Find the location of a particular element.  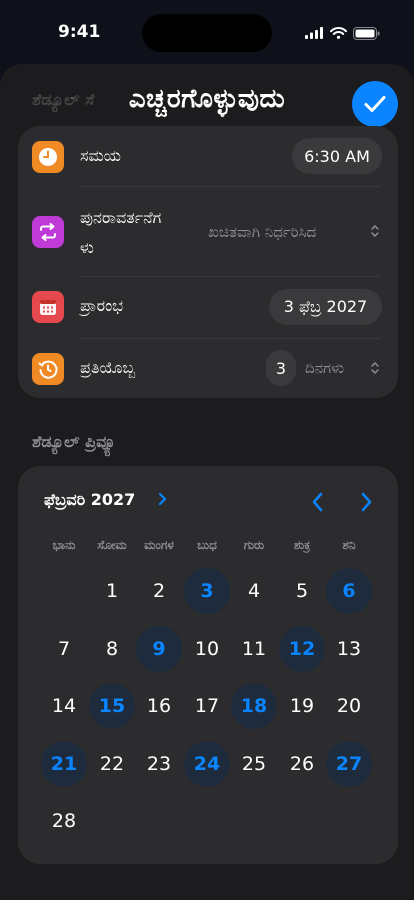

recurrence-label-line1: ಪುನರಾವರ್ತನೆಗ is located at coordinates (121, 217).